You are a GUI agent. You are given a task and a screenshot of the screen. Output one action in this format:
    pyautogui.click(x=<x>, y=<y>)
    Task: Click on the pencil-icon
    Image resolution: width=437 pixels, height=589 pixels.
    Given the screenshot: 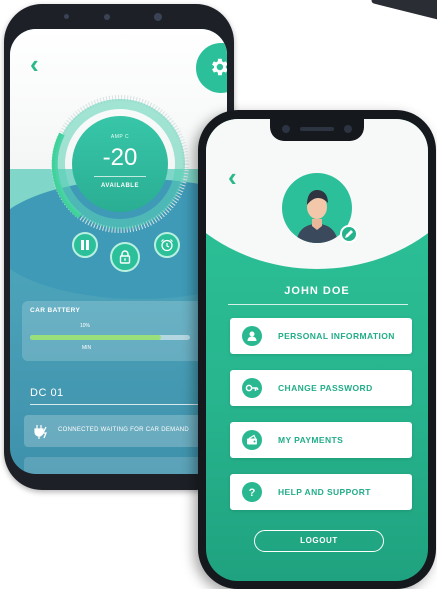 What is the action you would take?
    pyautogui.click(x=349, y=234)
    